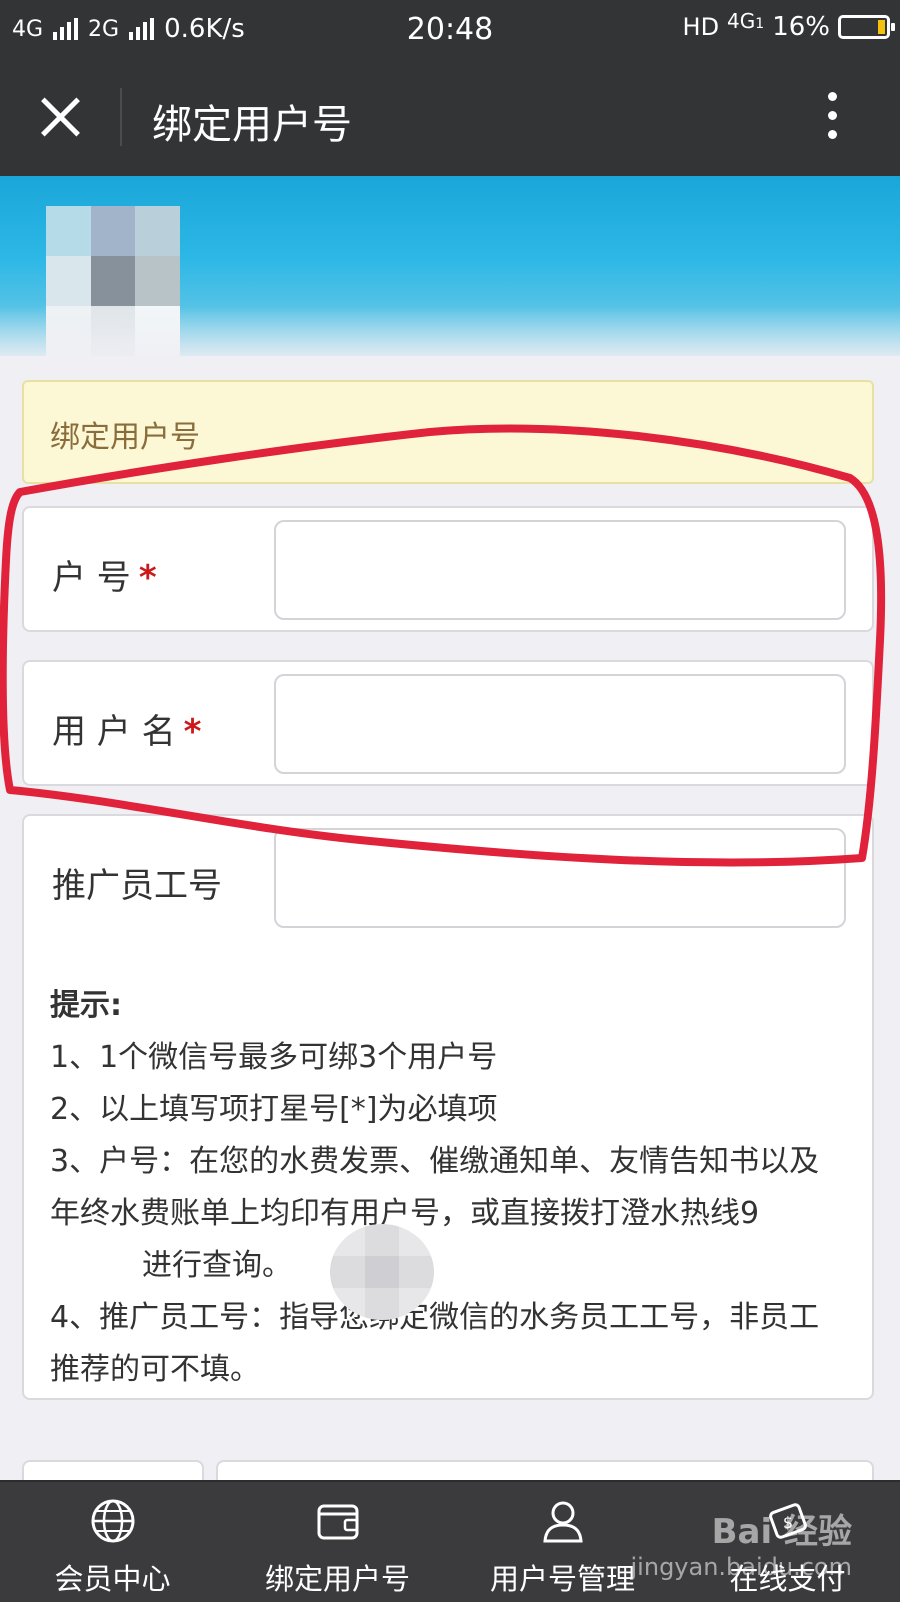 The height and width of the screenshot is (1602, 900). I want to click on title-bar: 绑定用户号, so click(450, 117).